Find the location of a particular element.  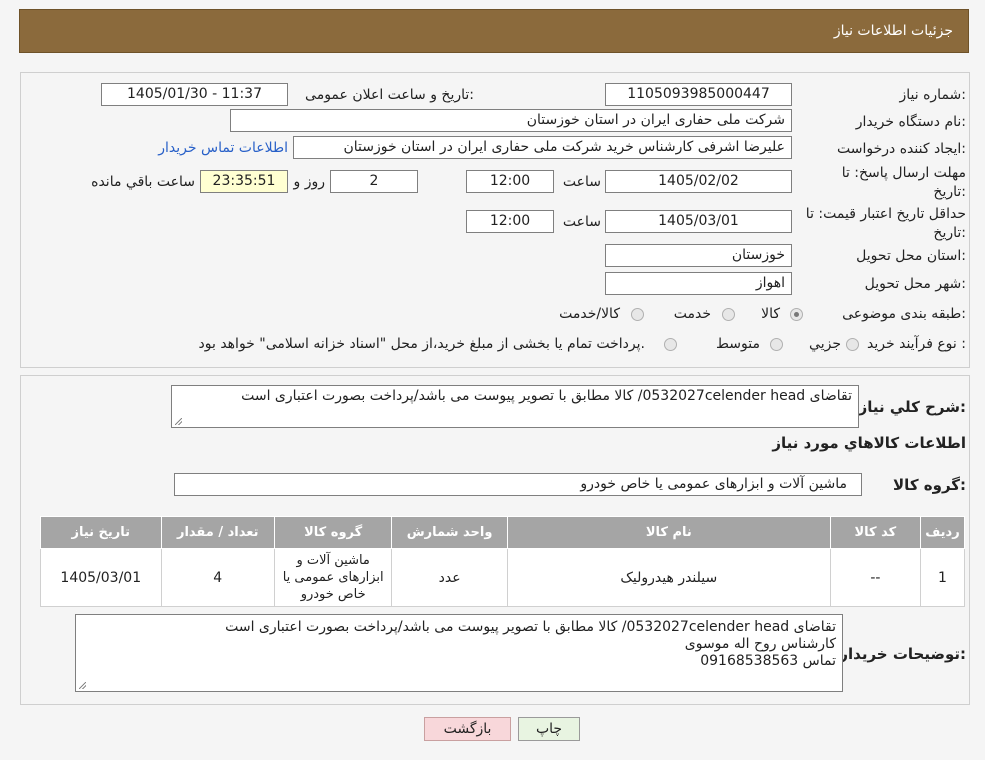

reply-date-field: 1405/02/02 is located at coordinates (698, 181).